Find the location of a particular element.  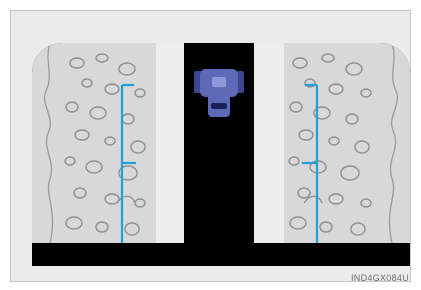

screen-bottom-bar is located at coordinates (221, 254).